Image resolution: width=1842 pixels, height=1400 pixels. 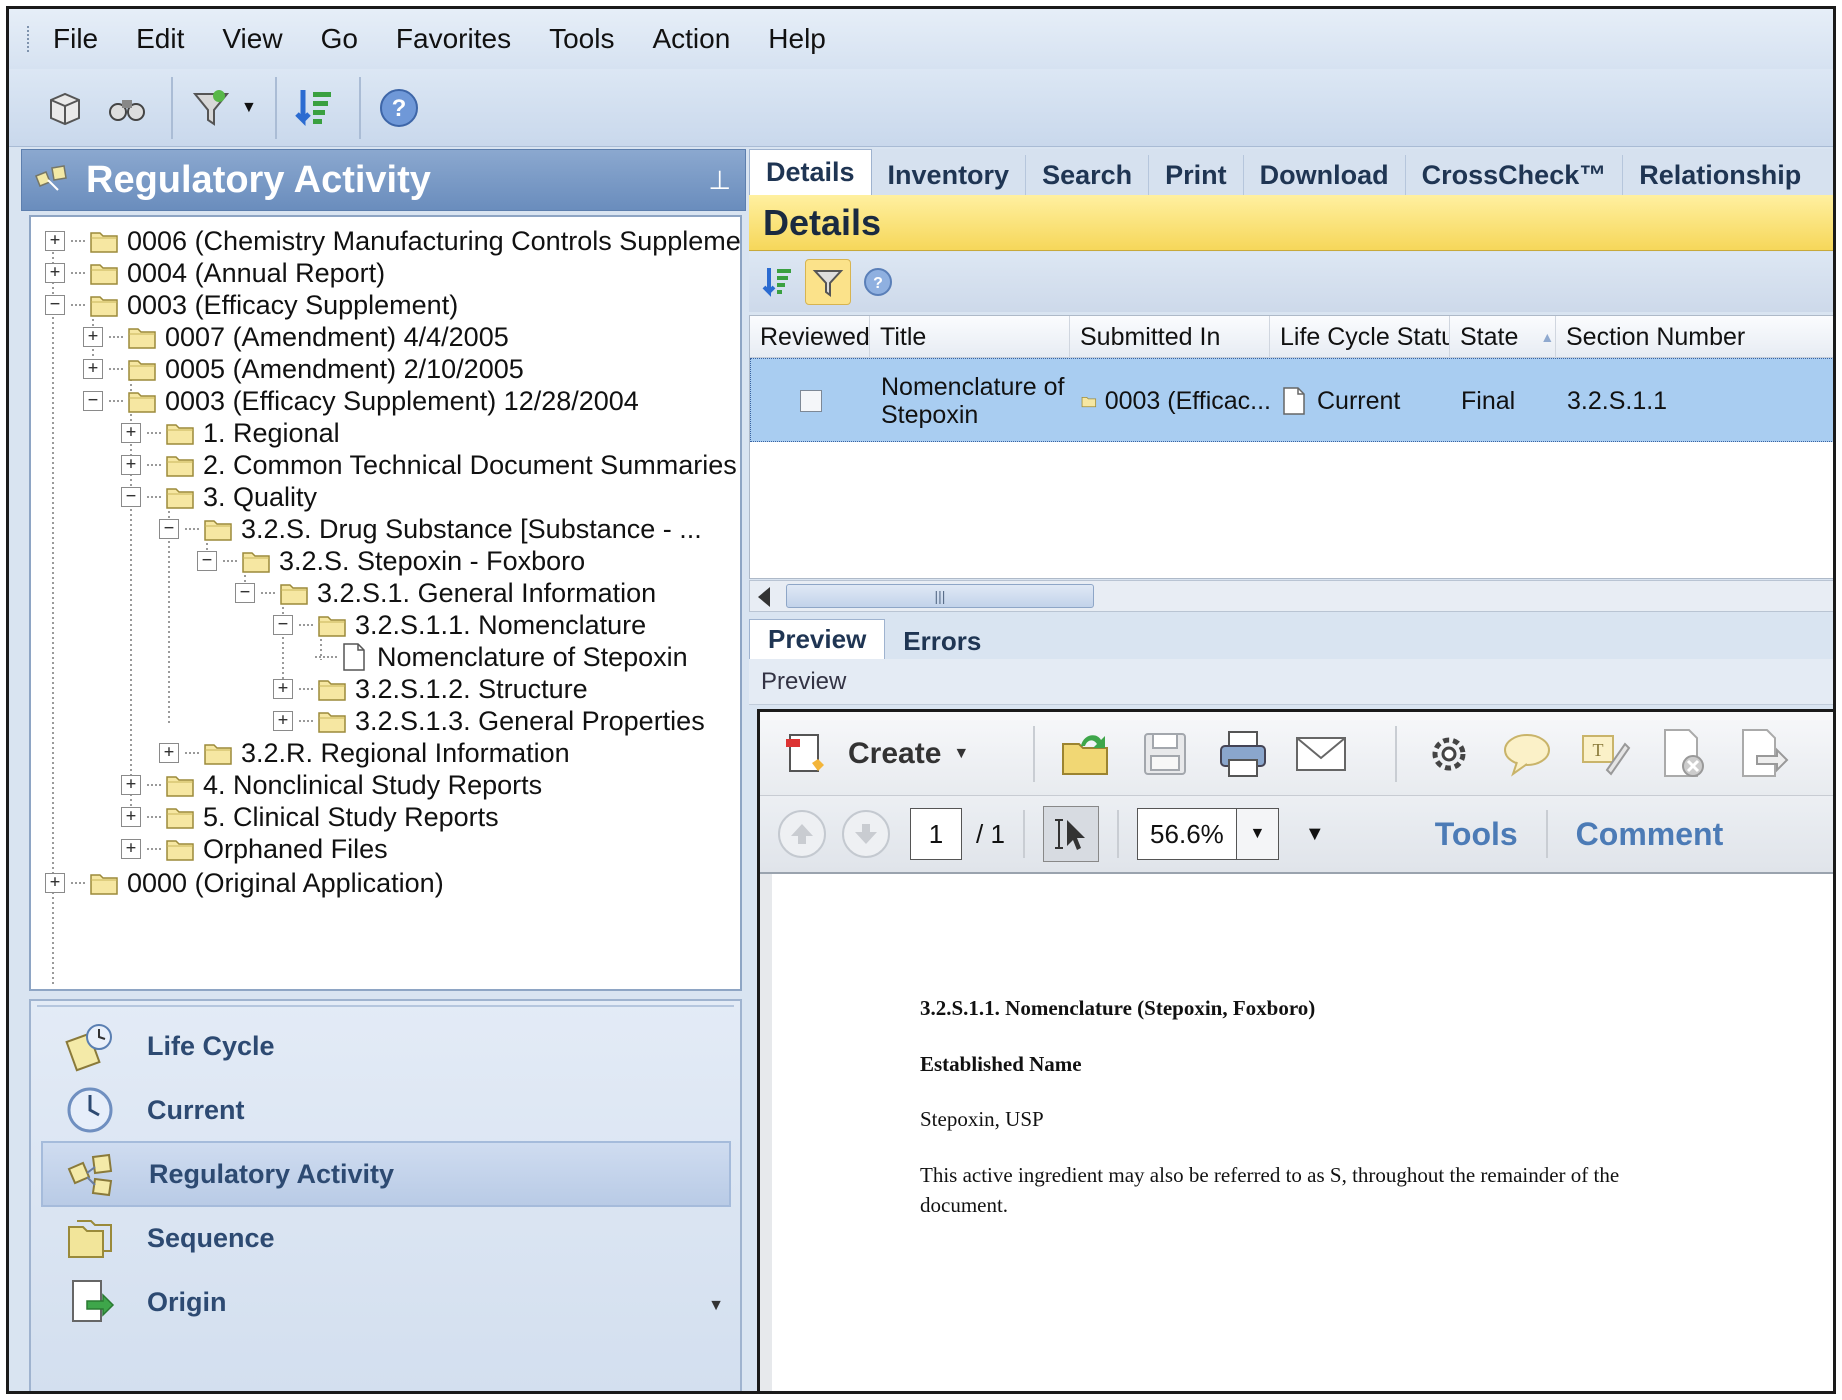 What do you see at coordinates (386, 1174) in the screenshot?
I see `nav-regulatory-activity: Regulatory Activity` at bounding box center [386, 1174].